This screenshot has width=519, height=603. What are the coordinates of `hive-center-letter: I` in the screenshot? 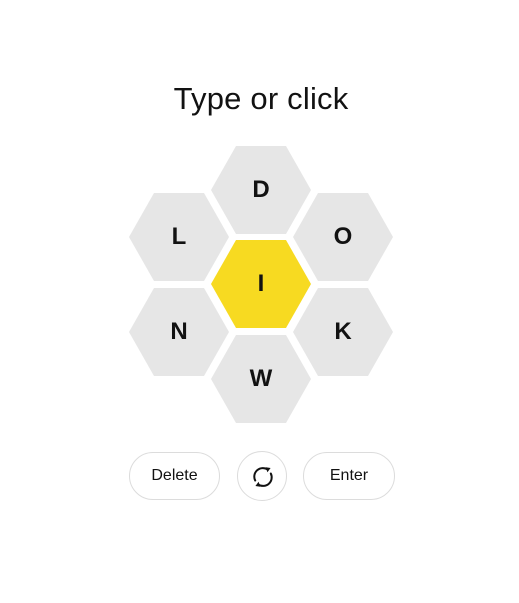 It's located at (261, 283).